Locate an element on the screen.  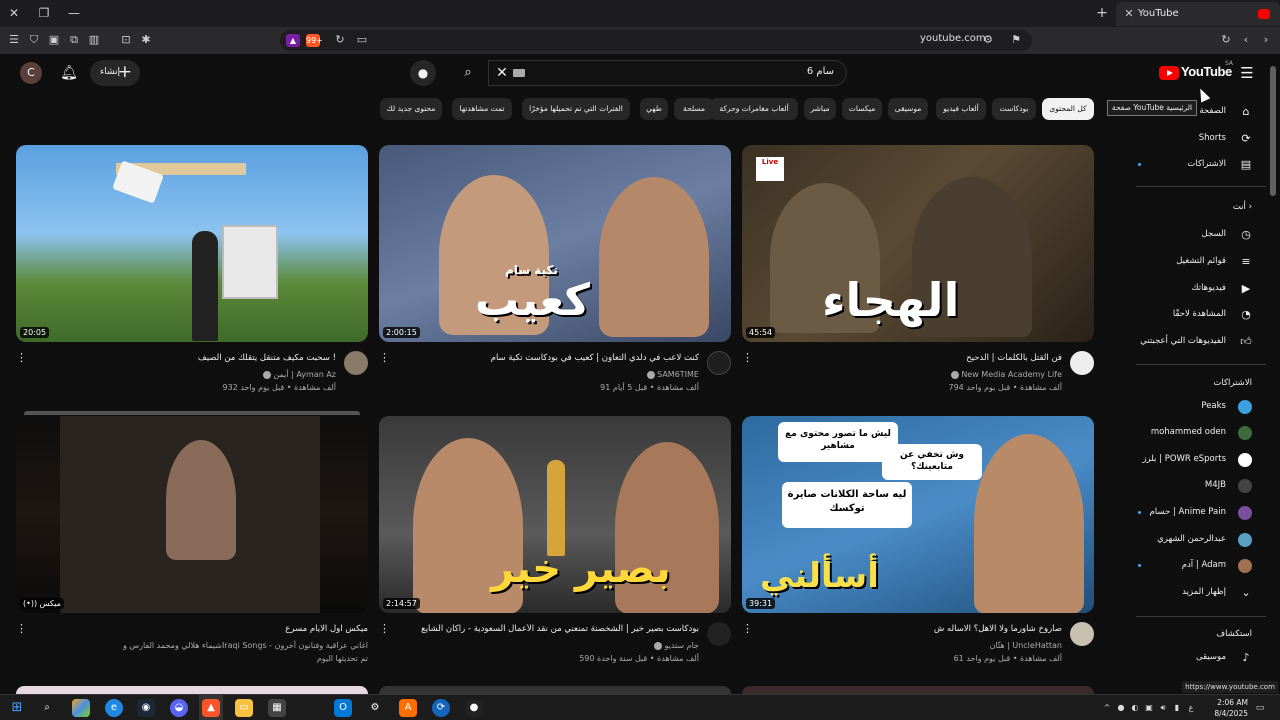
notification-center-icon: ▭ is located at coordinates (1260, 708).